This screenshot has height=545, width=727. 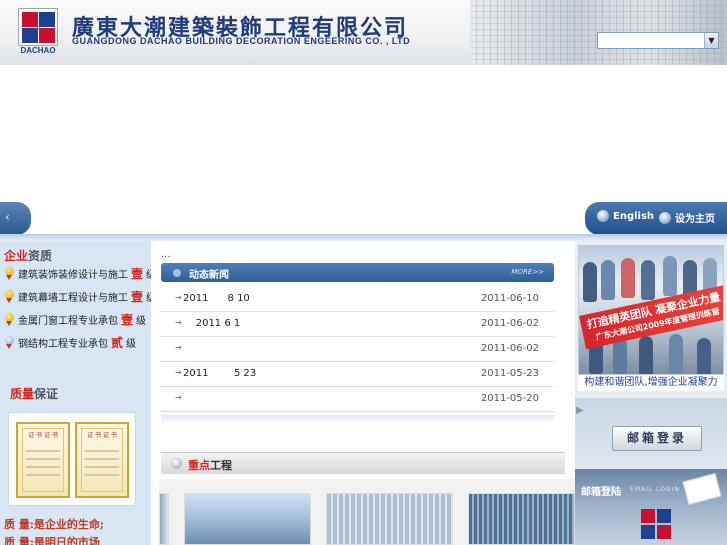 I want to click on company-logo, so click(x=38, y=27).